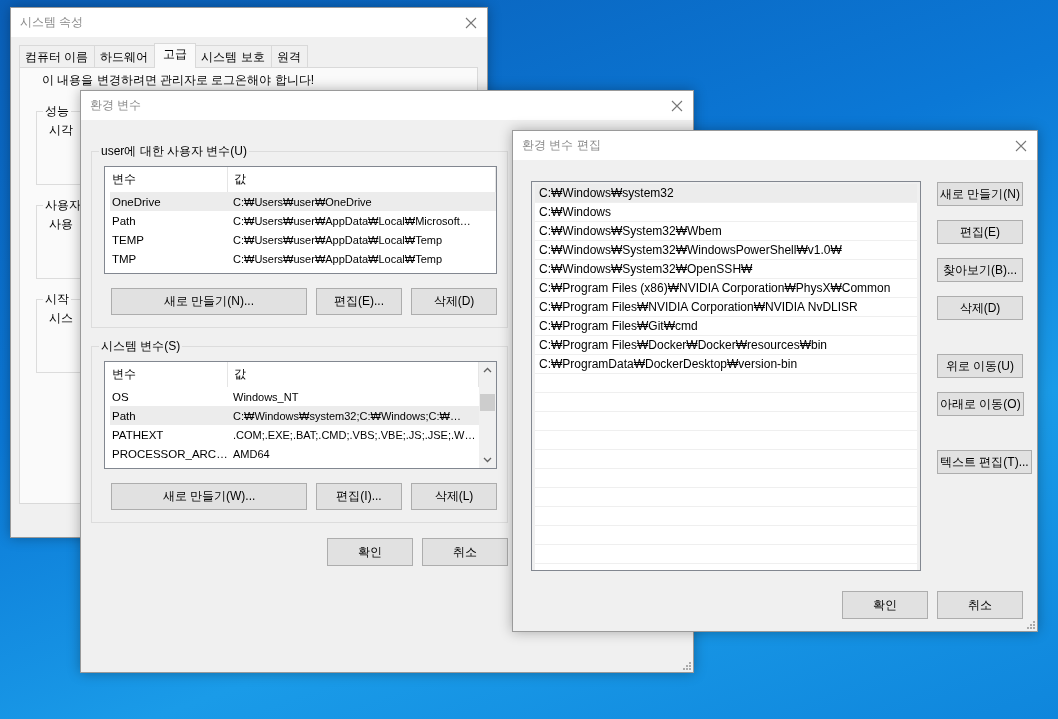 This screenshot has width=1058, height=719. Describe the element at coordinates (138, 434) in the screenshot. I see `table-cell-text: PATHEXT` at that location.